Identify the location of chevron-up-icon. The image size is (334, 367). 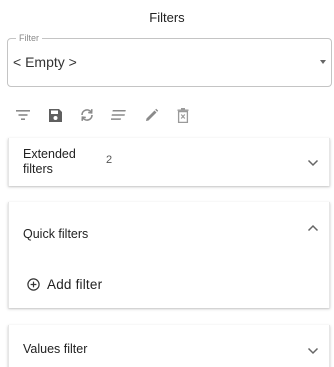
(313, 228).